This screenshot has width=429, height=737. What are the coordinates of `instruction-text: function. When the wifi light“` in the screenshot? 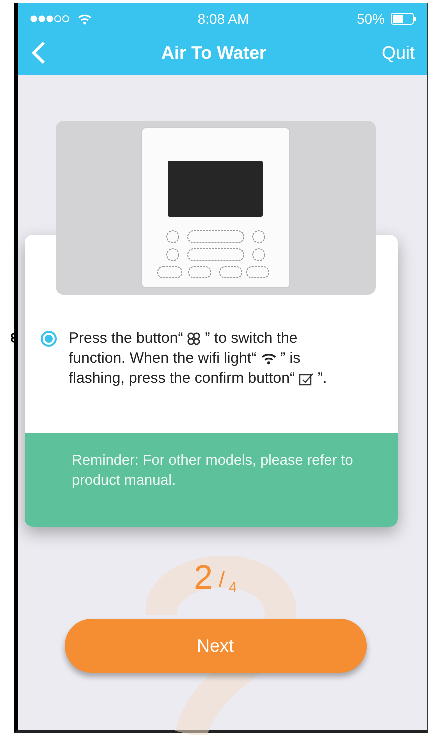 It's located at (163, 359).